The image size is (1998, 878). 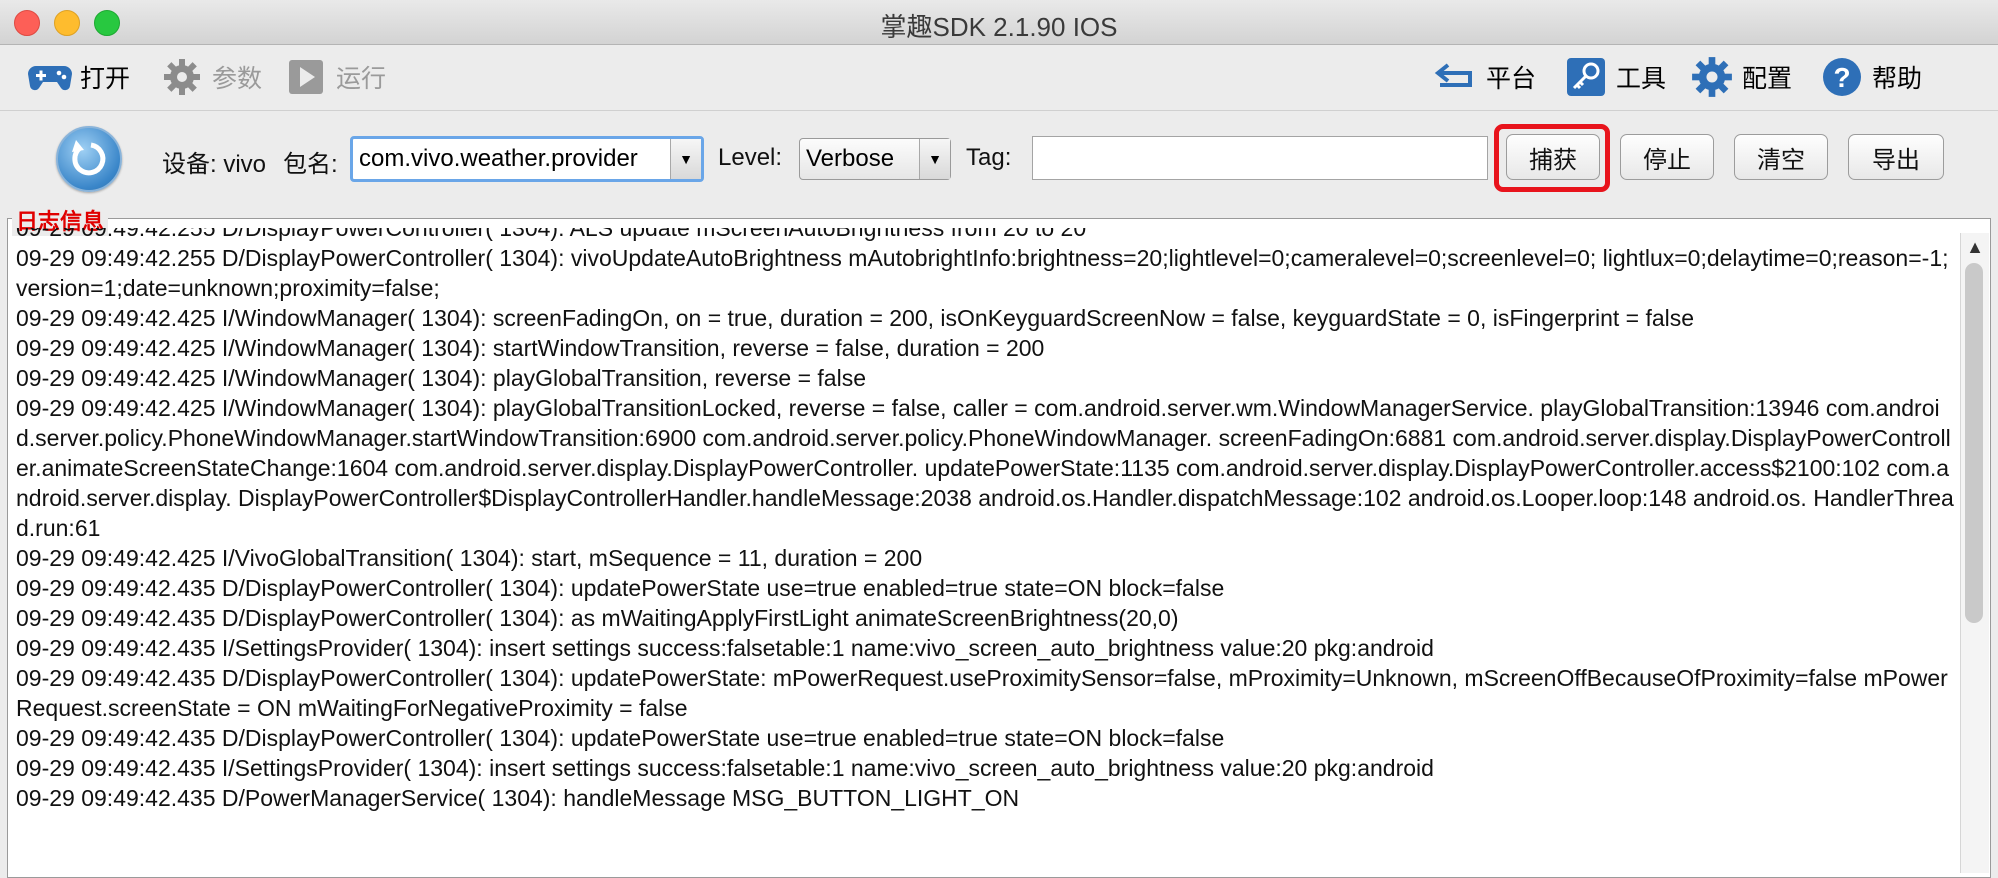 I want to click on export-button: 导出, so click(x=1896, y=157).